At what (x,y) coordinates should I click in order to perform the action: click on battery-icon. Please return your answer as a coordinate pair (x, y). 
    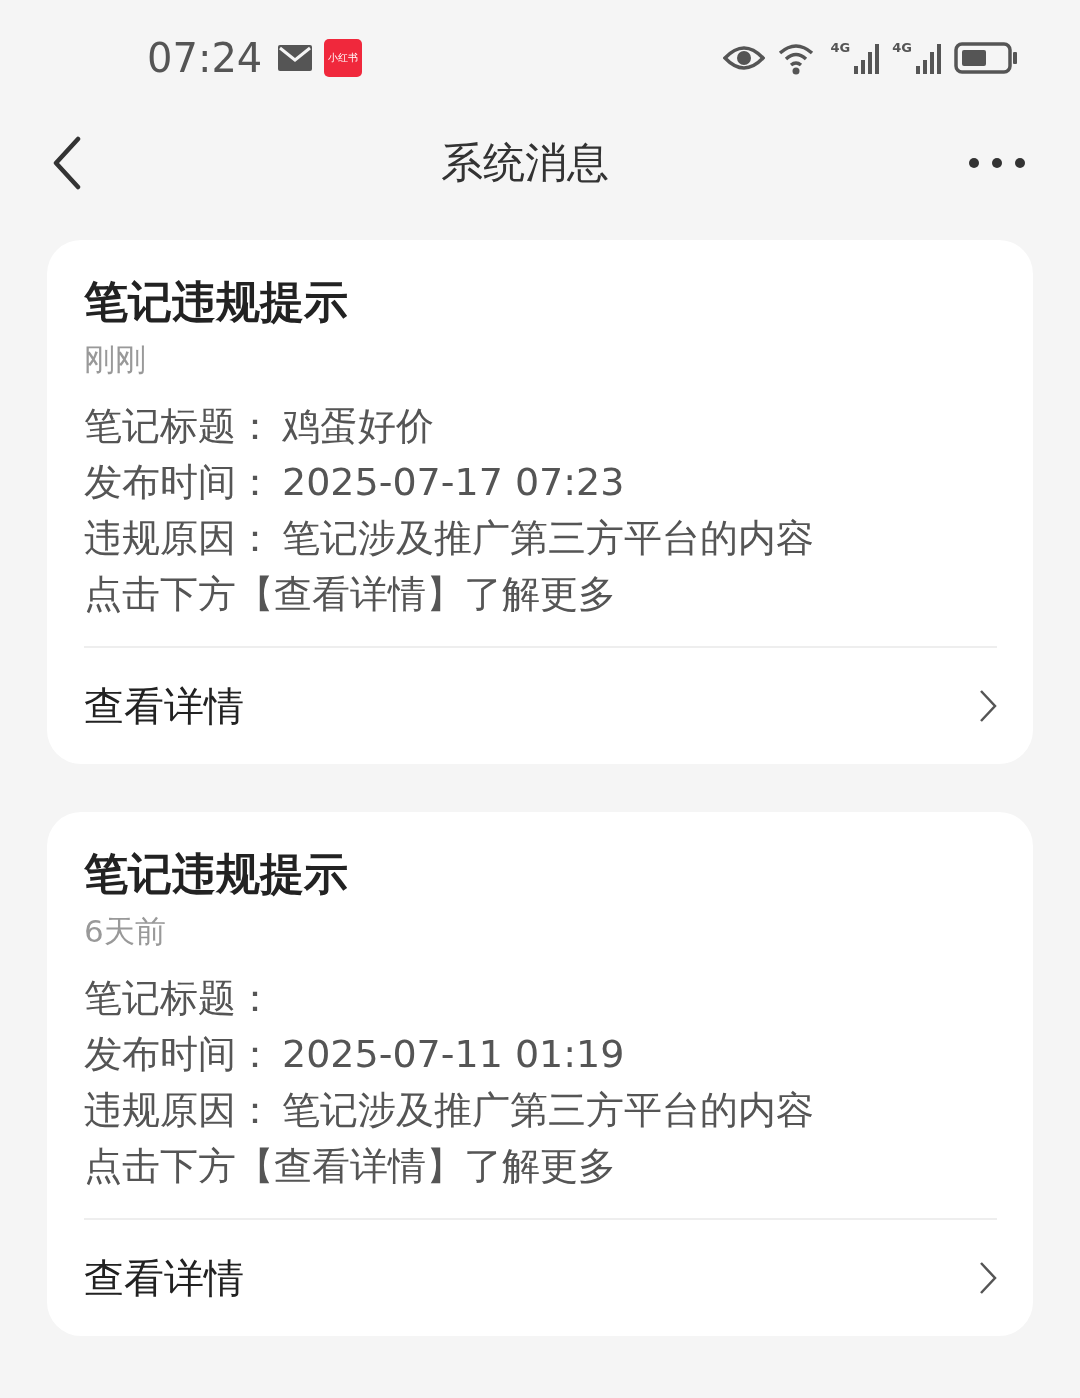
    Looking at the image, I should click on (986, 57).